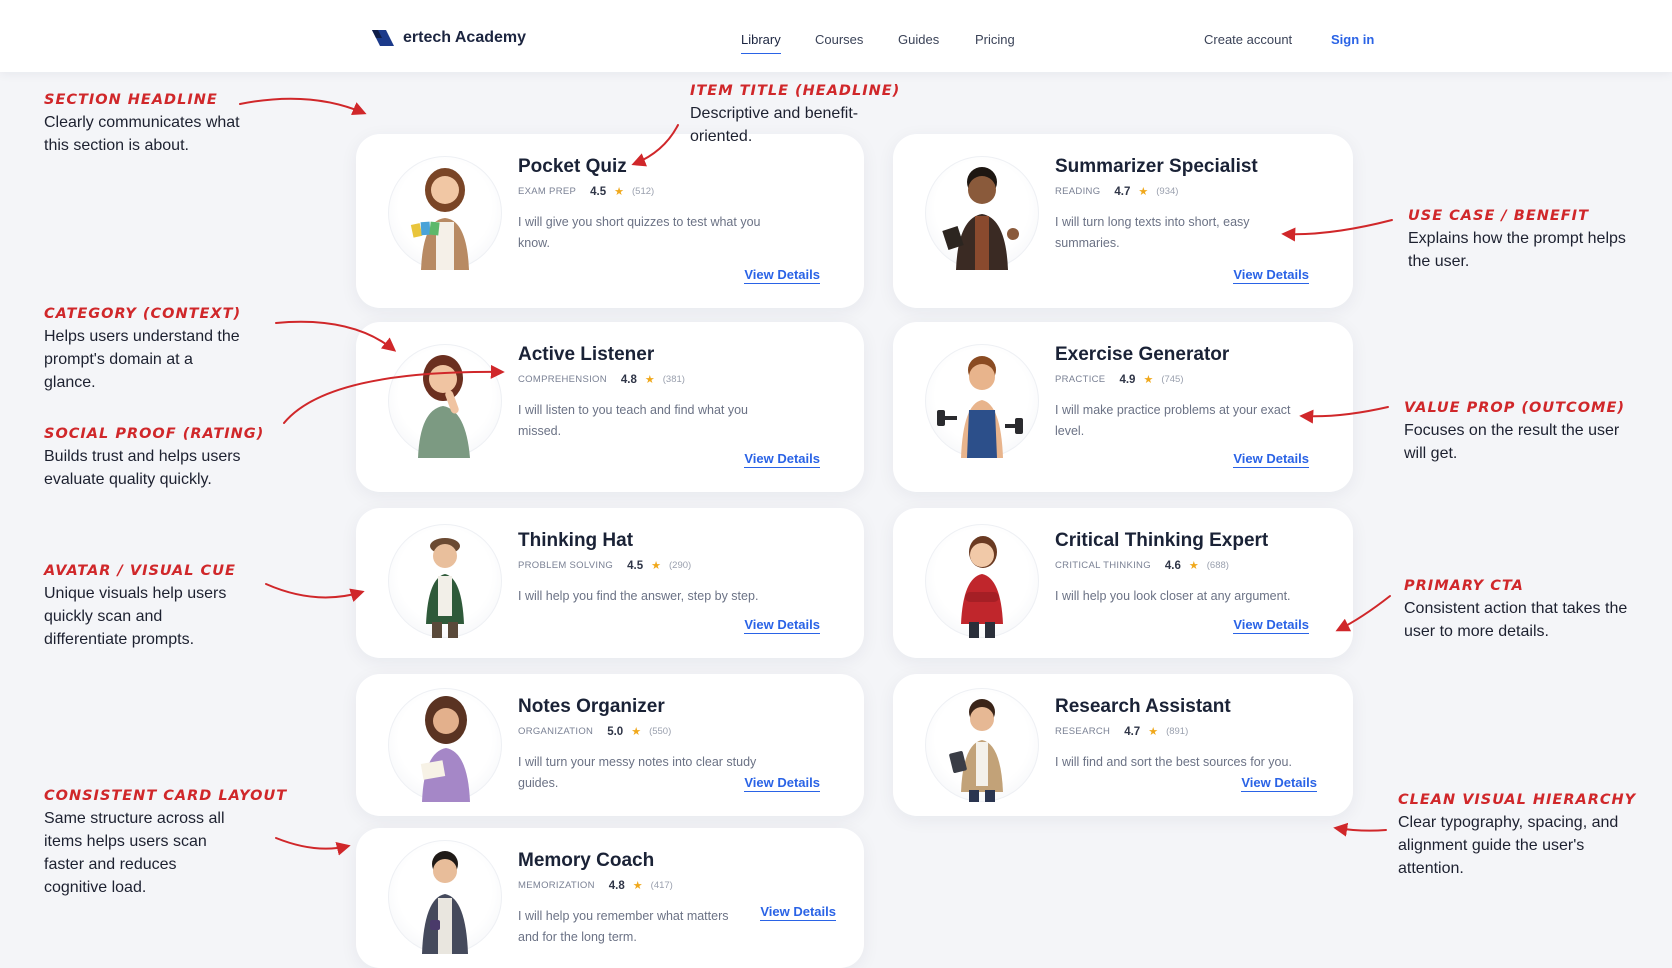 This screenshot has width=1672, height=968. I want to click on card-title: Critical Thinking Expert, so click(1162, 540).